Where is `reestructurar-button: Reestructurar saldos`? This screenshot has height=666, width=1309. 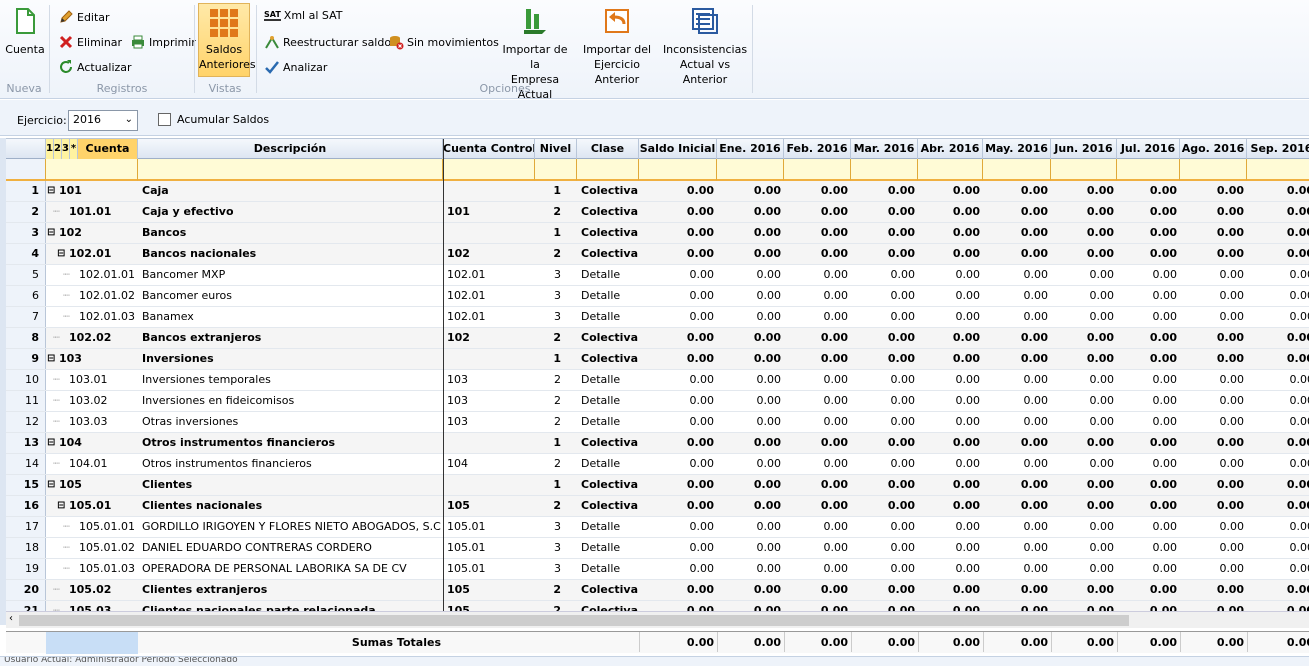
reestructurar-button: Reestructurar saldos is located at coordinates (330, 42).